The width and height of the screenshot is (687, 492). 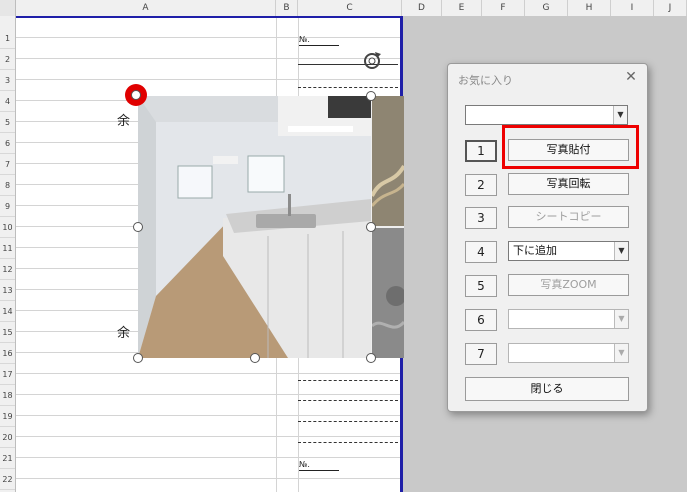 What do you see at coordinates (348, 64) in the screenshot?
I see `form-line` at bounding box center [348, 64].